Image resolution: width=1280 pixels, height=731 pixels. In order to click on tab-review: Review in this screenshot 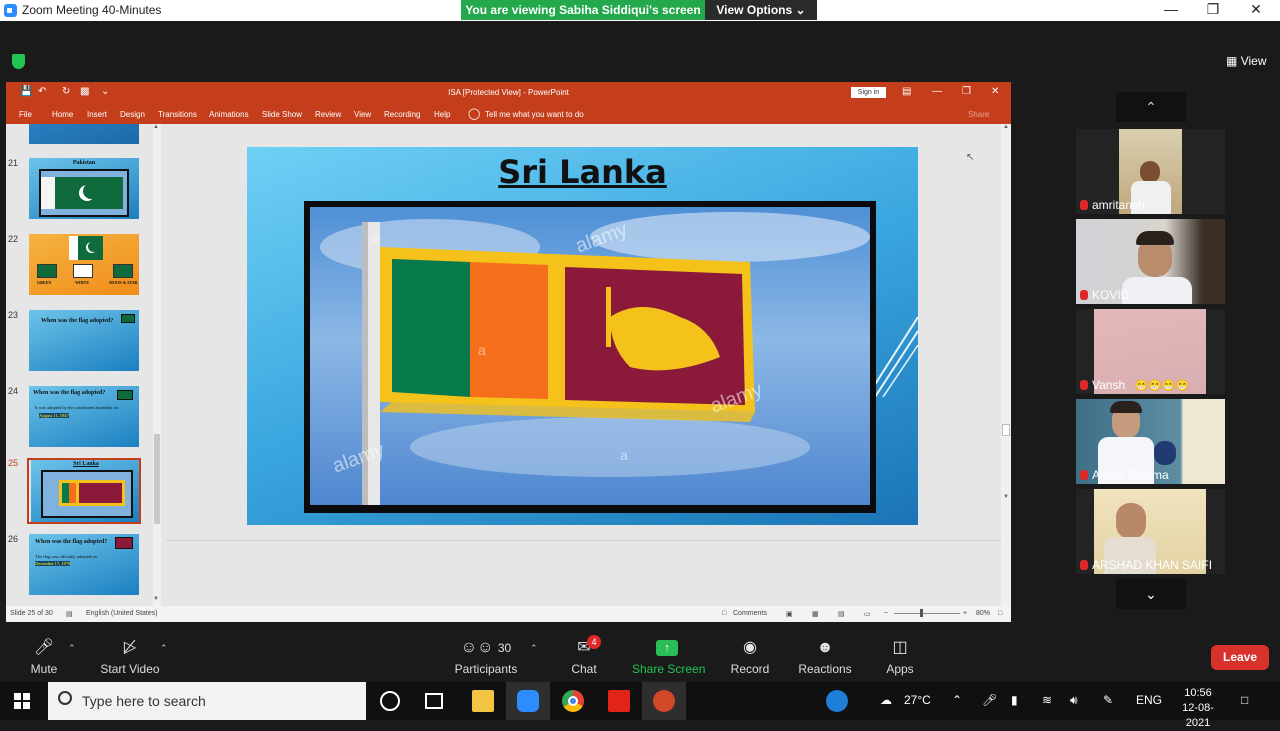, I will do `click(328, 114)`.